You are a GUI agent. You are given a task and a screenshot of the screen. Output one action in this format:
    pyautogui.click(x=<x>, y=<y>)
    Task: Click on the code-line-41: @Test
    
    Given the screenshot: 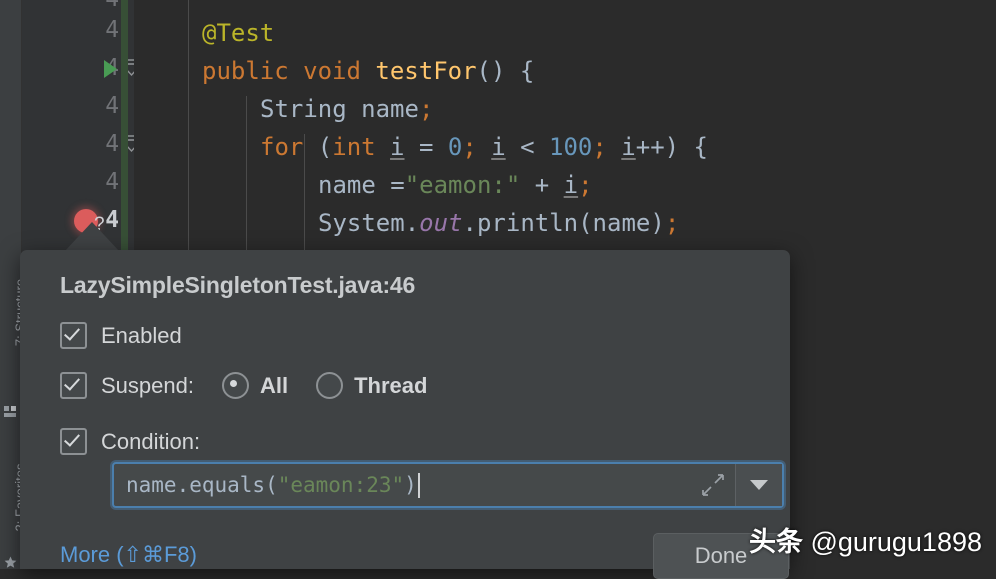 What is the action you would take?
    pyautogui.click(x=238, y=33)
    